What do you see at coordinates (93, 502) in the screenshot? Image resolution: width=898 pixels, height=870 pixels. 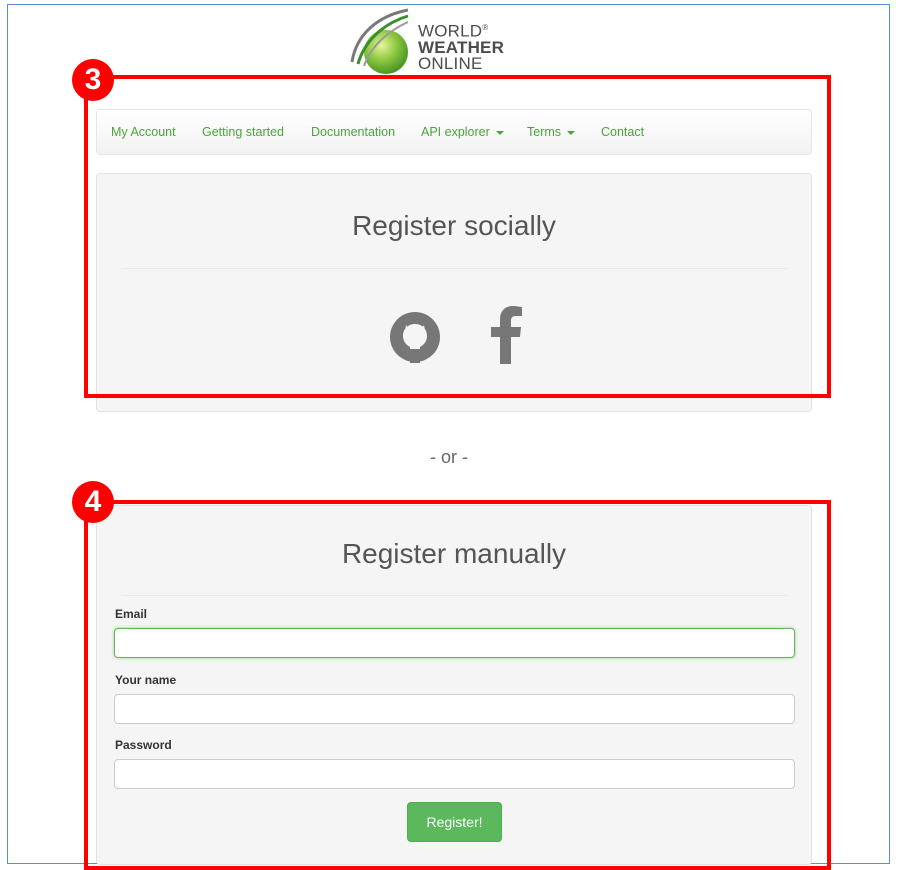 I see `annotation-badge-4: 4` at bounding box center [93, 502].